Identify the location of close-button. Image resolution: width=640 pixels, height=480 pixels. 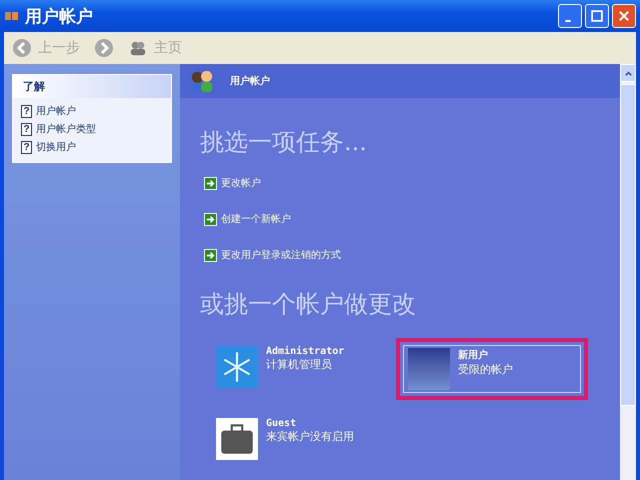
(624, 16).